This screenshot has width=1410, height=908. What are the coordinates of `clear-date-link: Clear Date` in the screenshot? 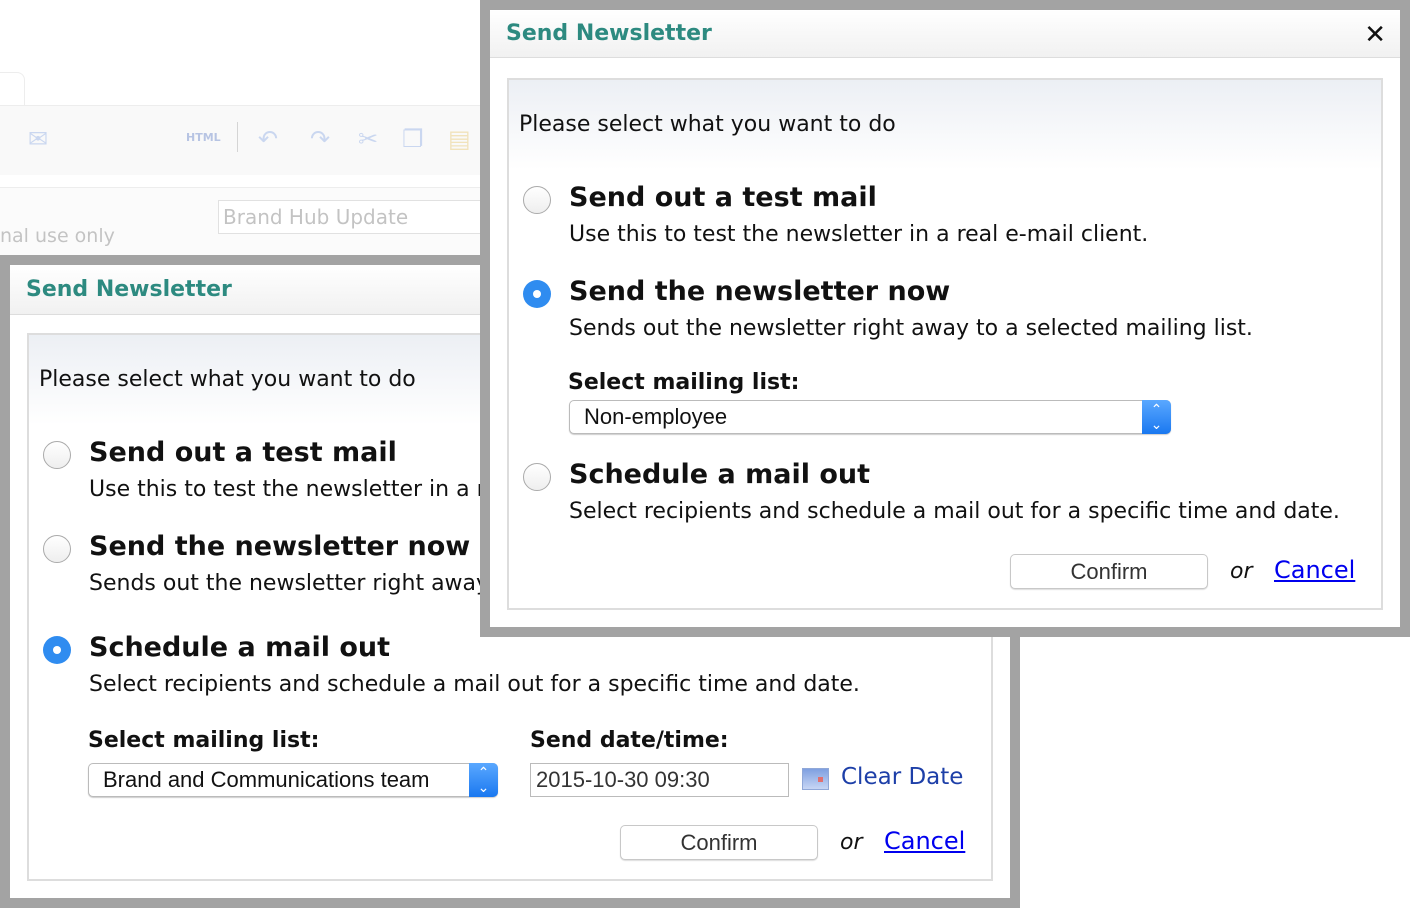 It's located at (902, 777).